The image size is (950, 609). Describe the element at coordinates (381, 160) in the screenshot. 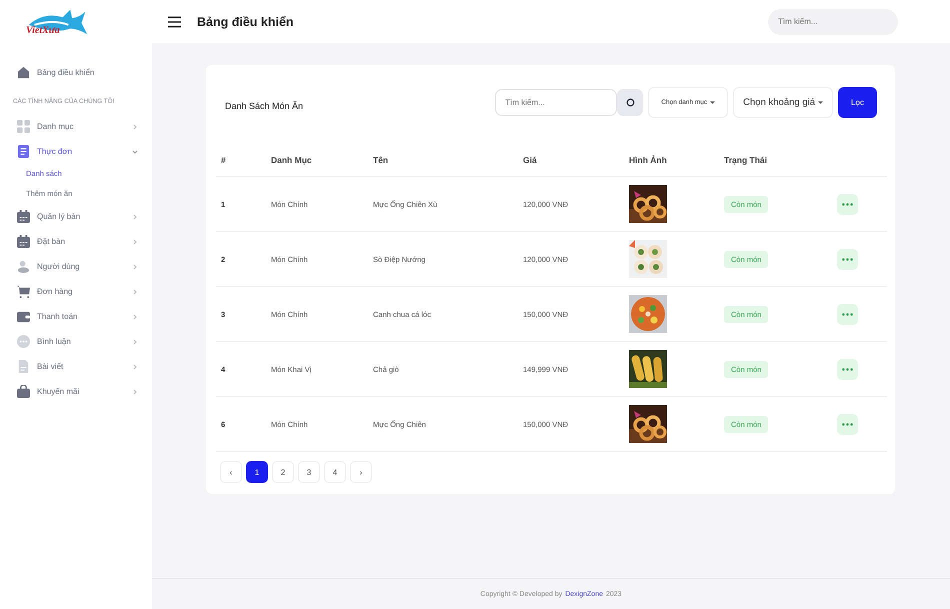

I see `column-header: Tên` at that location.